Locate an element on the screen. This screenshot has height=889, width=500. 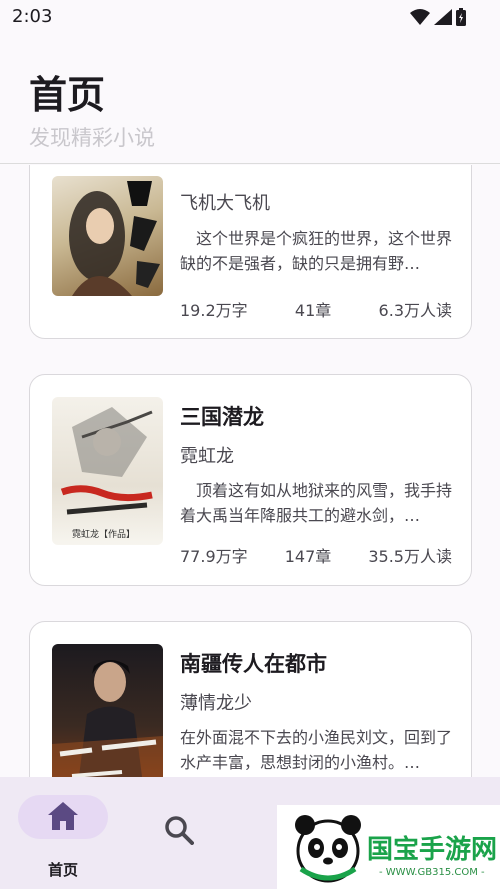
page-title: 首页 is located at coordinates (67, 95).